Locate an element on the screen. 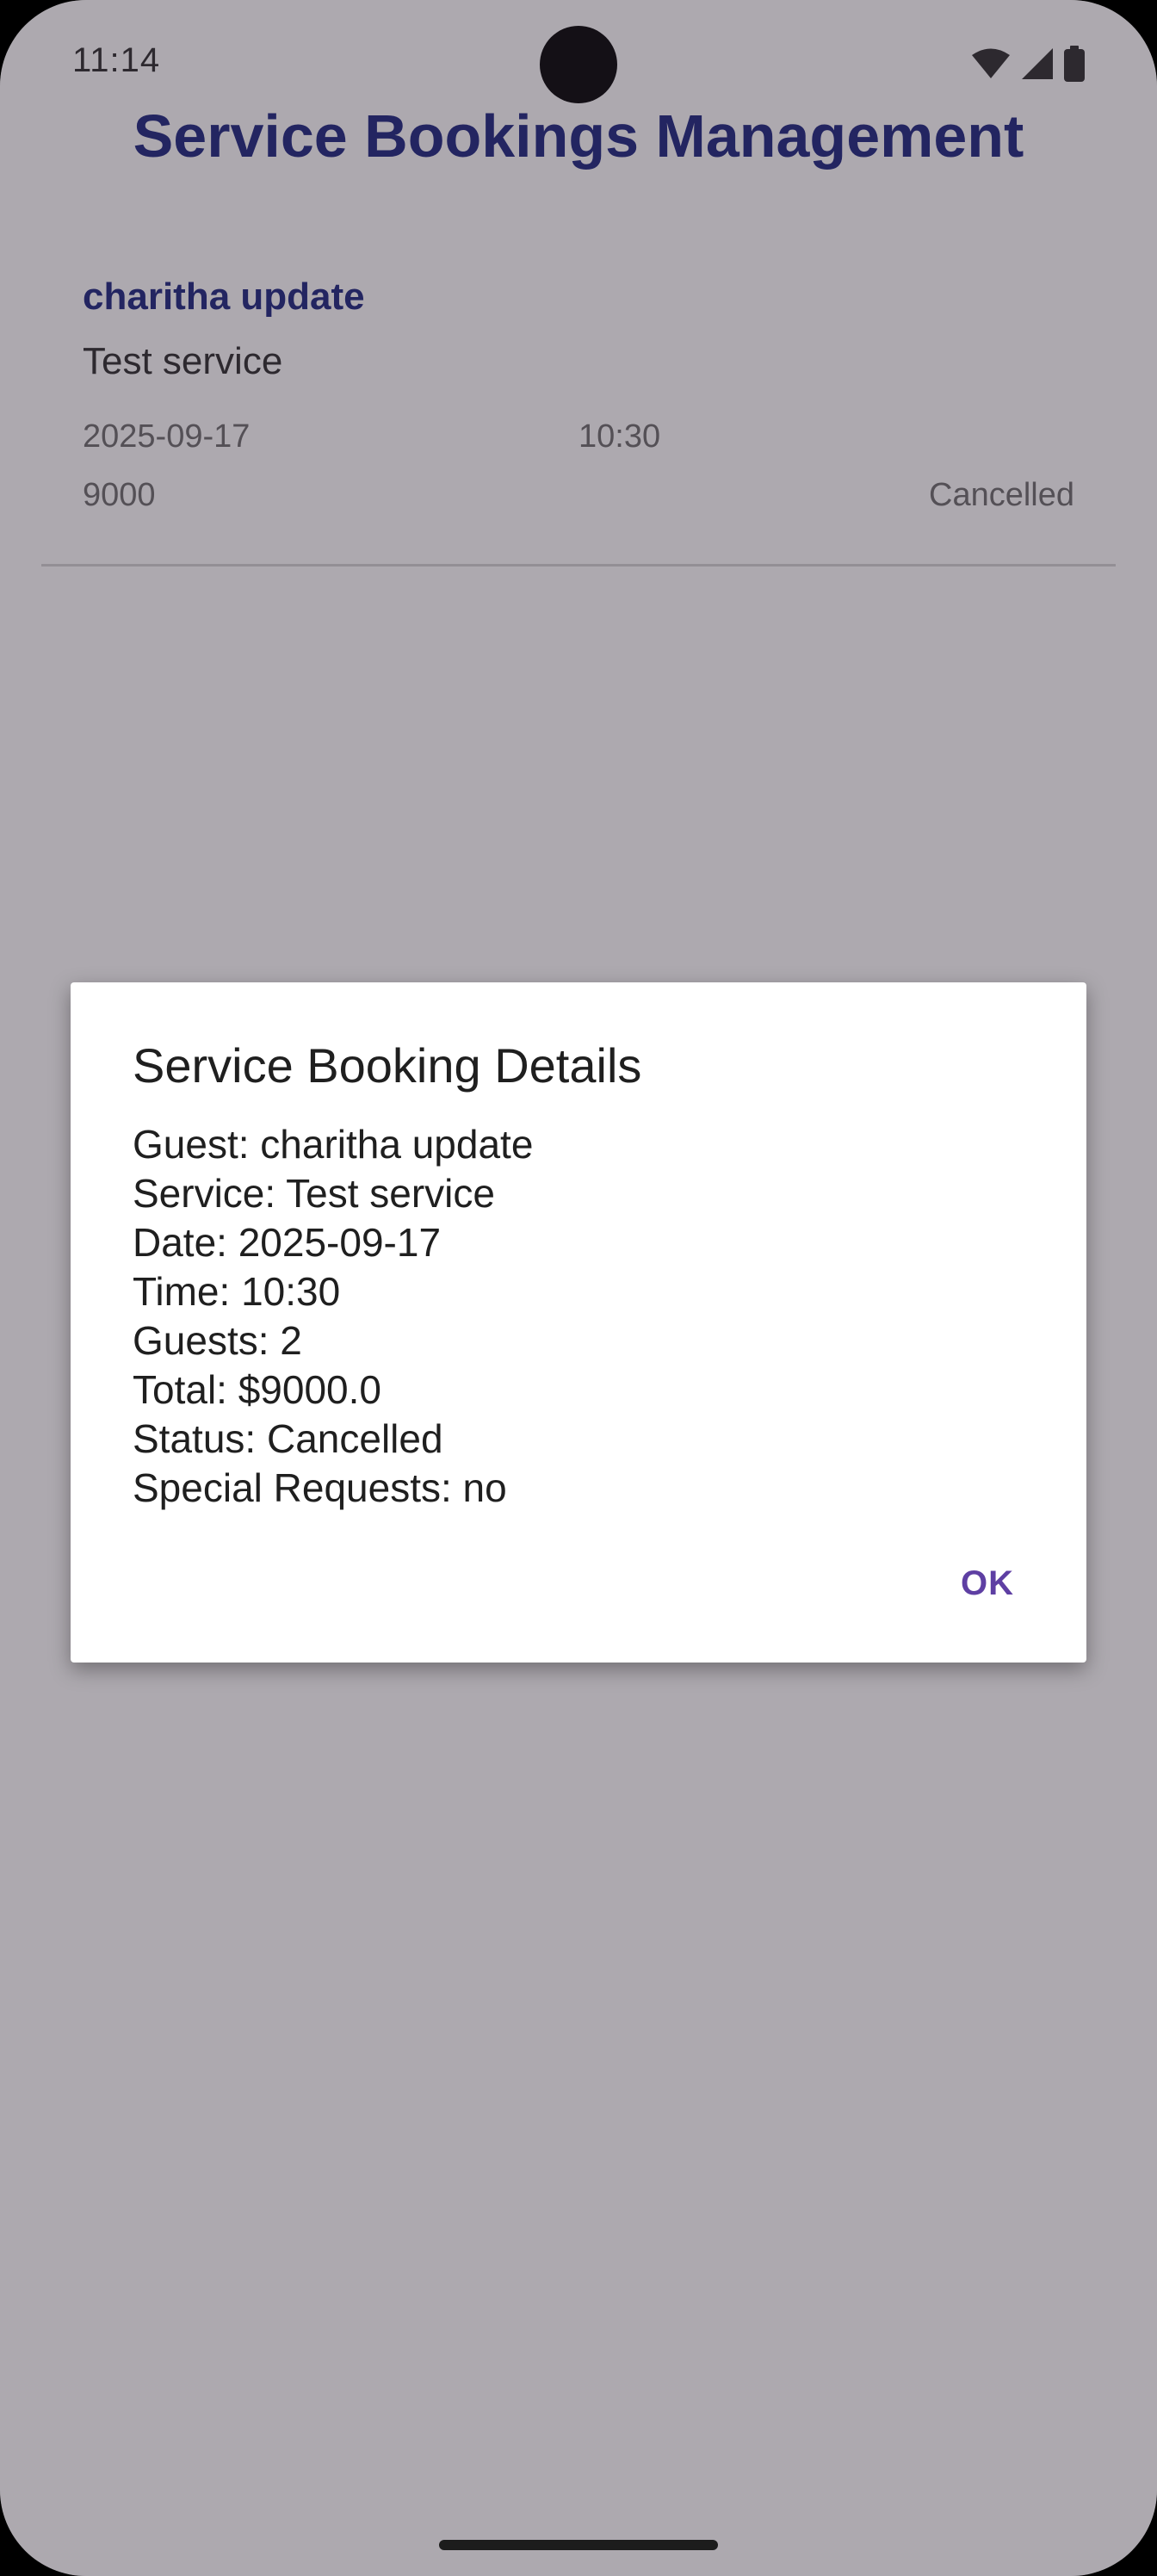 This screenshot has width=1157, height=2576. detail-special-requests: Special Requests: no is located at coordinates (320, 1488).